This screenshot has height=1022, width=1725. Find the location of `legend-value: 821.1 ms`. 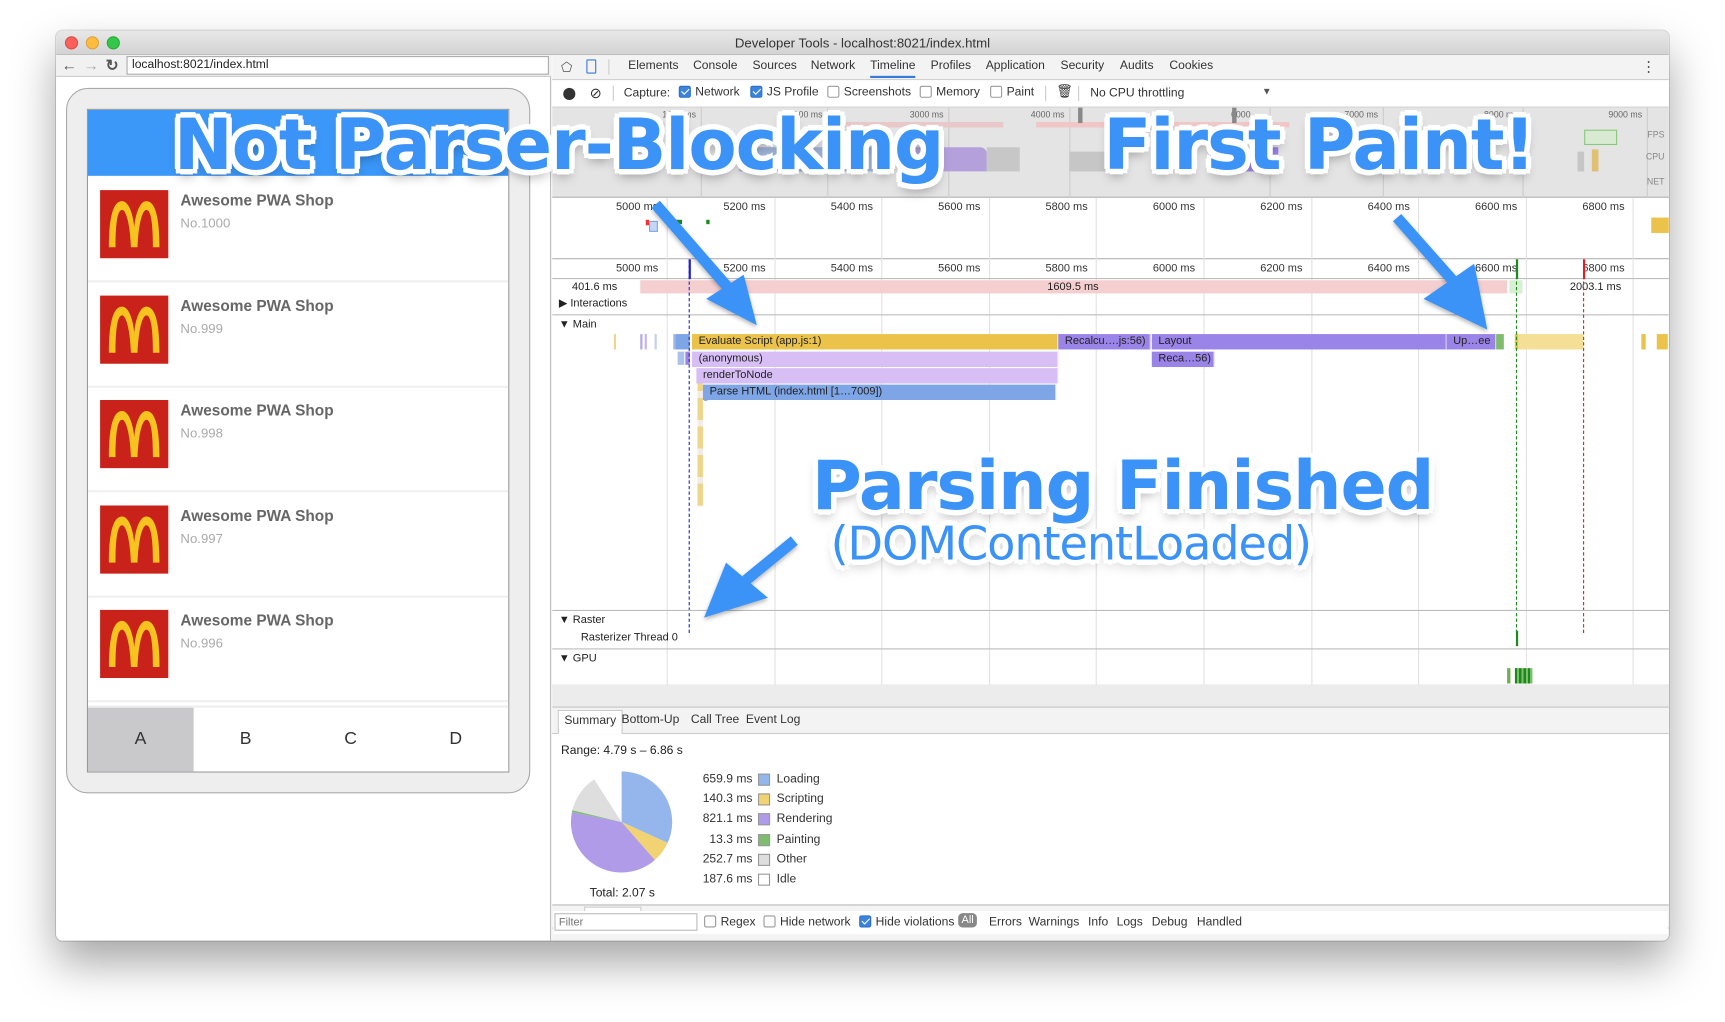

legend-value: 821.1 ms is located at coordinates (727, 819).